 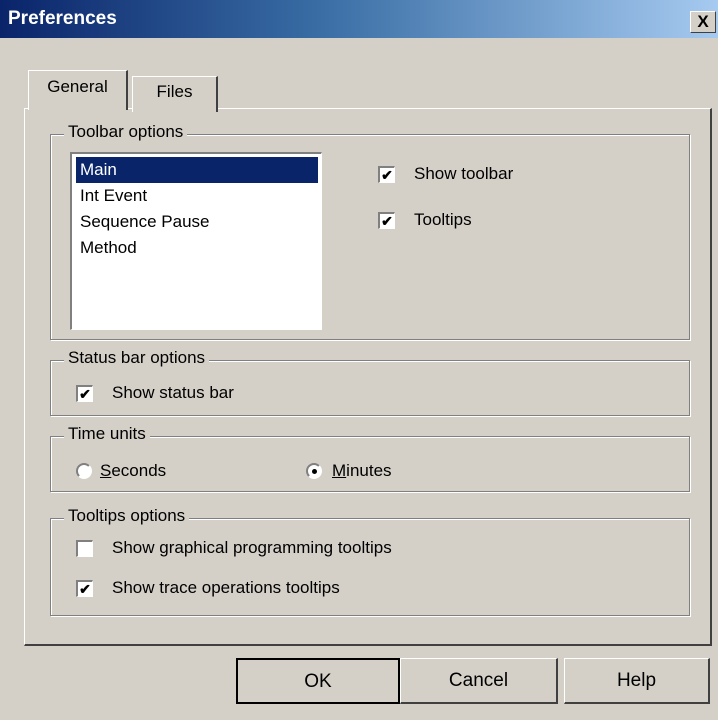 I want to click on ok-button: OK, so click(x=318, y=681).